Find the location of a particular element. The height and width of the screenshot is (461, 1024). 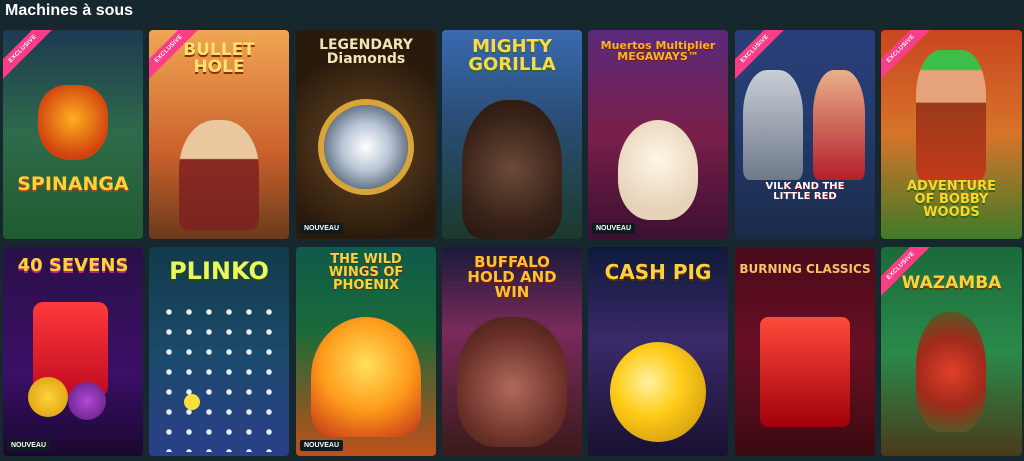

game-tile-cash-pig: CASH PIG is located at coordinates (658, 351).